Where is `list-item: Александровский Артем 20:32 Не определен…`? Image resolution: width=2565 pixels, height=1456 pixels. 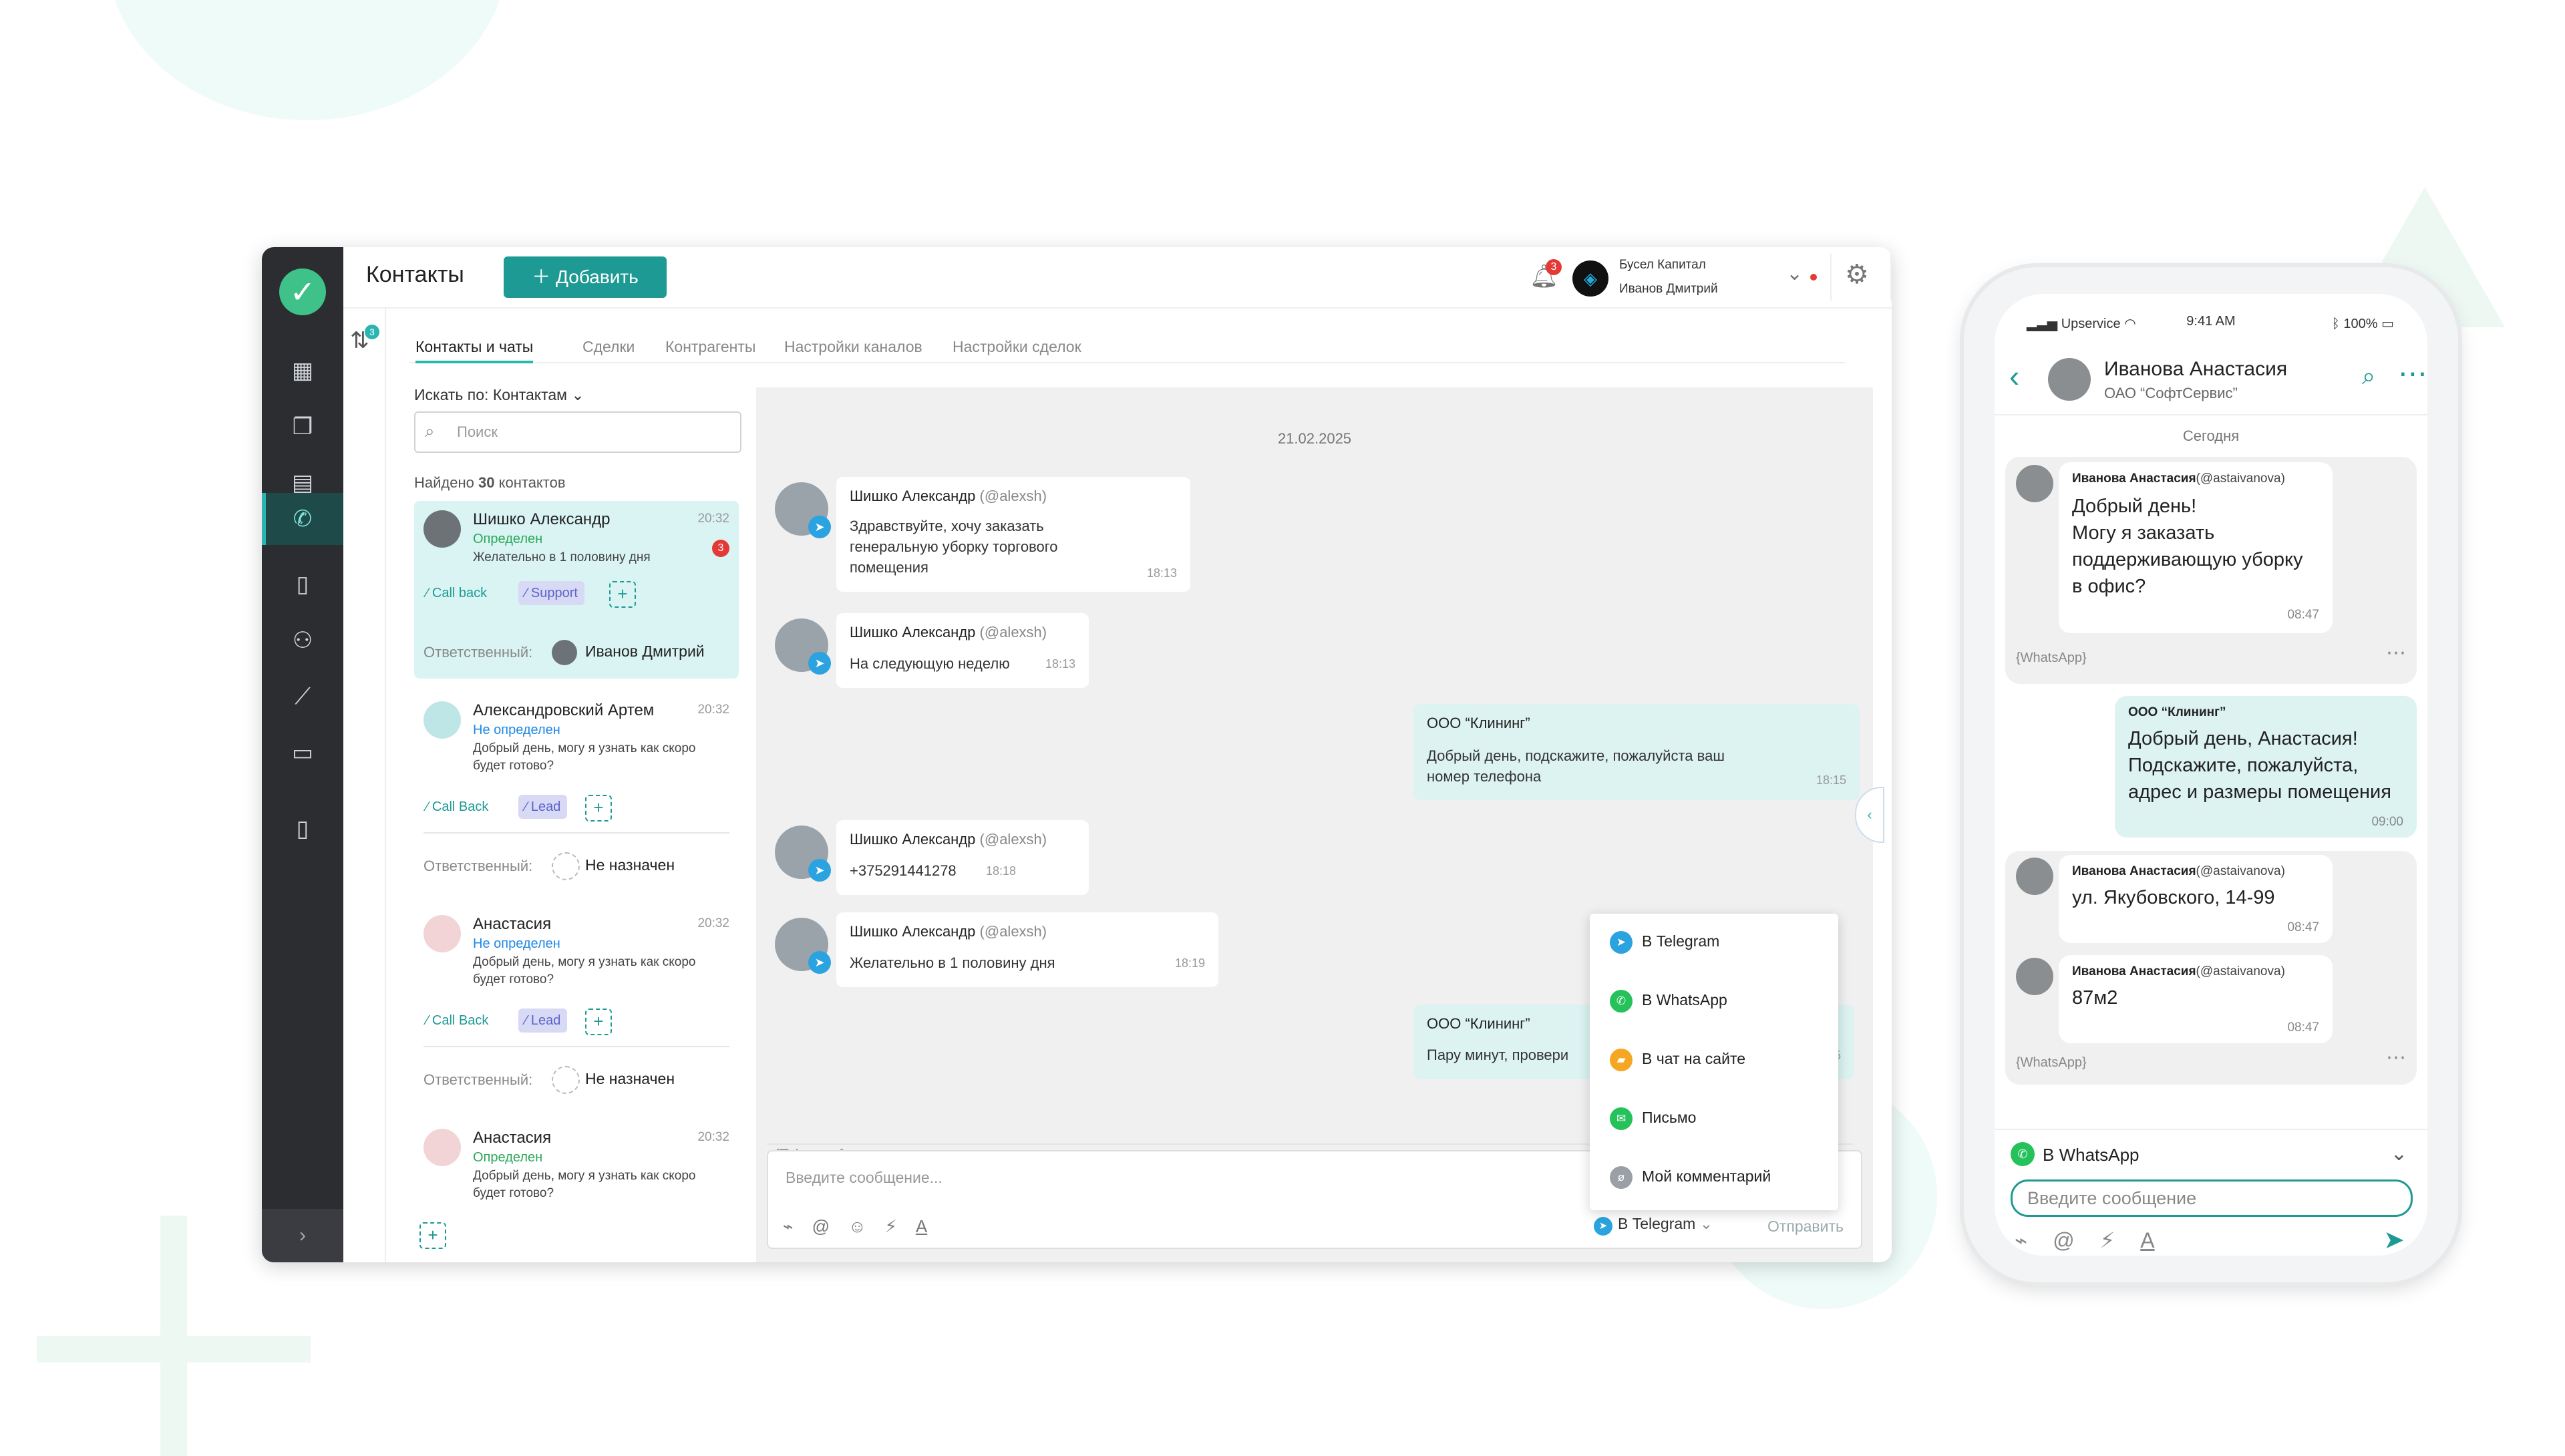
list-item: Александровский Артем 20:32 Не определен… is located at coordinates (576, 792).